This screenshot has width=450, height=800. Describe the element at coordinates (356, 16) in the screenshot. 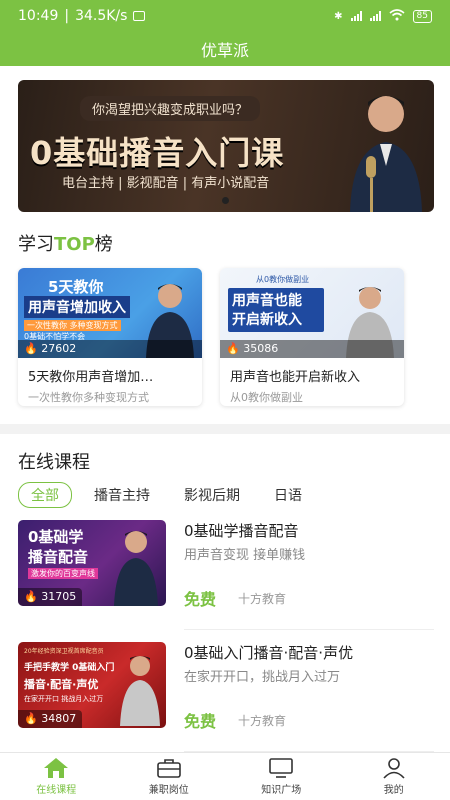

I see `signal-icon` at that location.